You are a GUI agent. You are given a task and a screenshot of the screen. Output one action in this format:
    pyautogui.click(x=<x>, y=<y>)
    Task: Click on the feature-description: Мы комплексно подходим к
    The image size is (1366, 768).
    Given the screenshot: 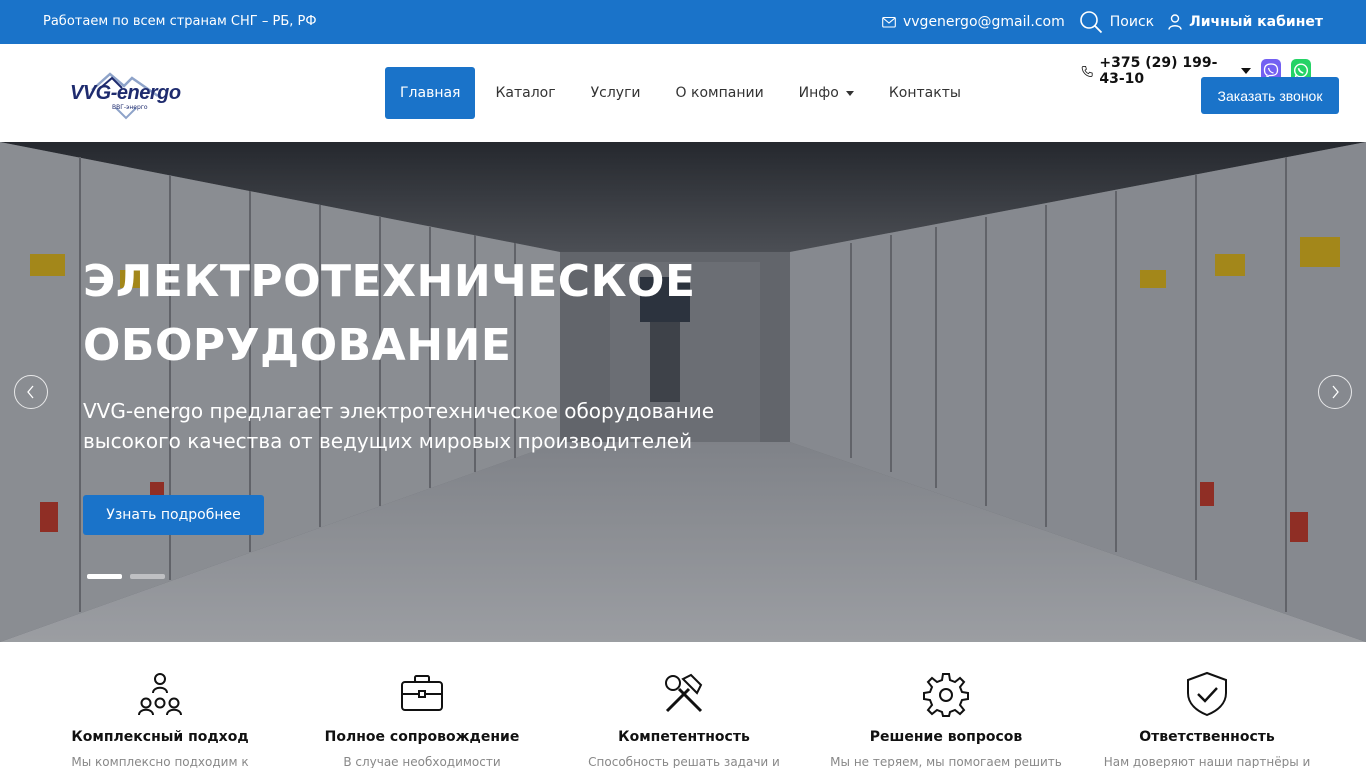 What is the action you would take?
    pyautogui.click(x=160, y=761)
    